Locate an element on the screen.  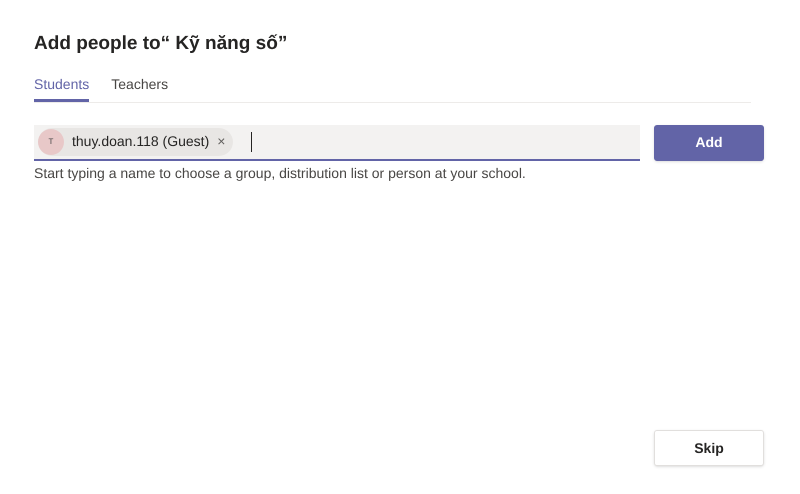
tab: Students is located at coordinates (62, 88).